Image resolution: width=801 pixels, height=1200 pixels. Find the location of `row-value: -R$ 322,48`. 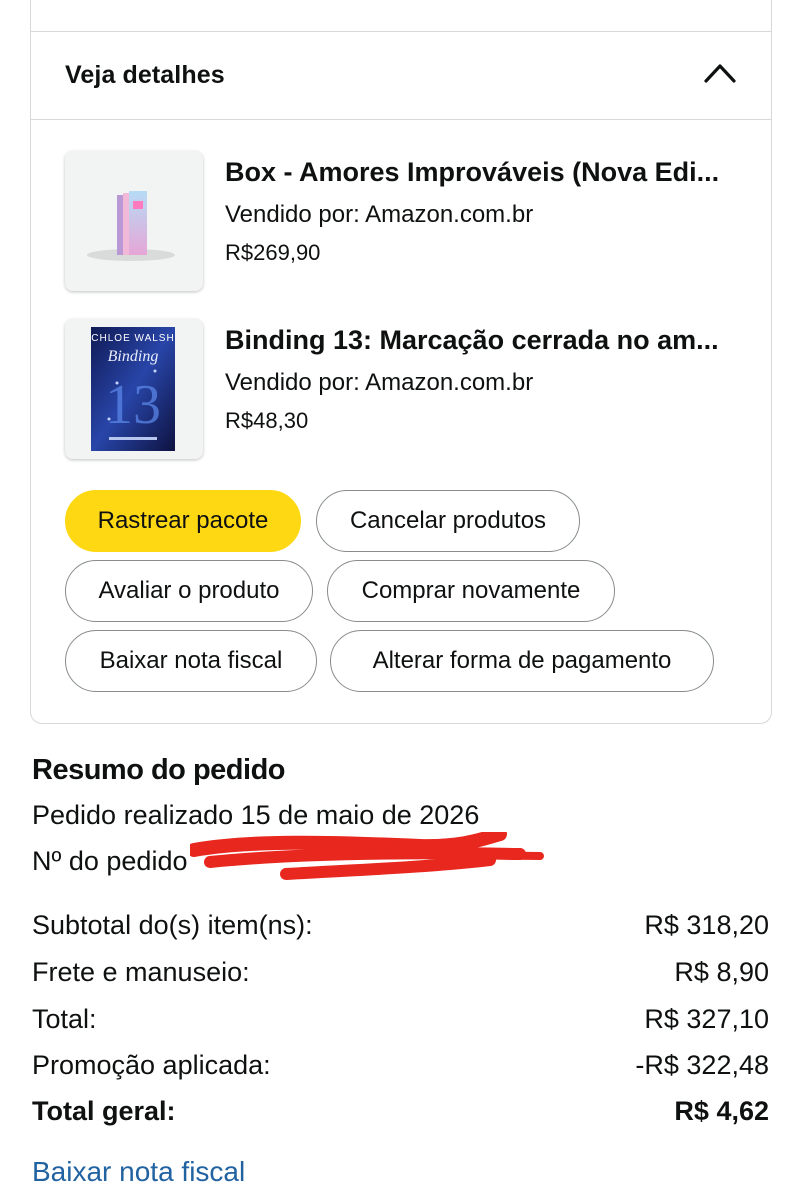

row-value: -R$ 322,48 is located at coordinates (702, 1065).